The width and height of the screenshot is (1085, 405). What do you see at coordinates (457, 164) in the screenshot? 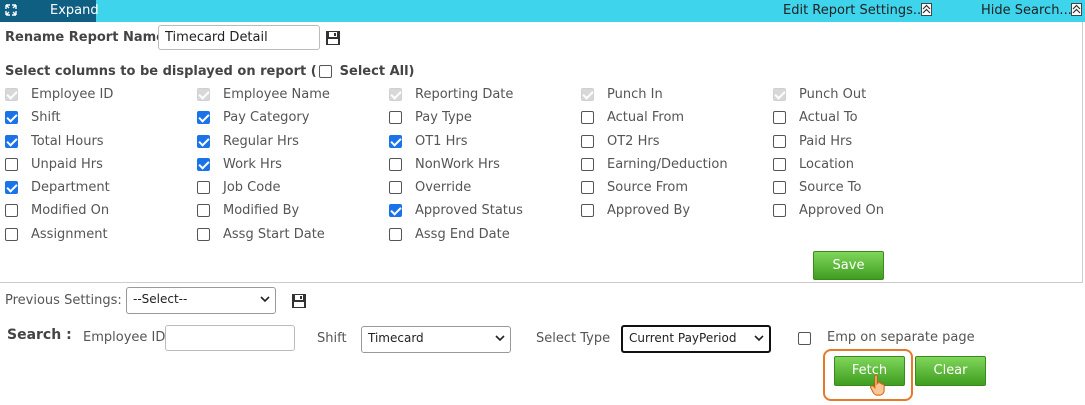
I see `column-option-label: NonWork Hrs` at bounding box center [457, 164].